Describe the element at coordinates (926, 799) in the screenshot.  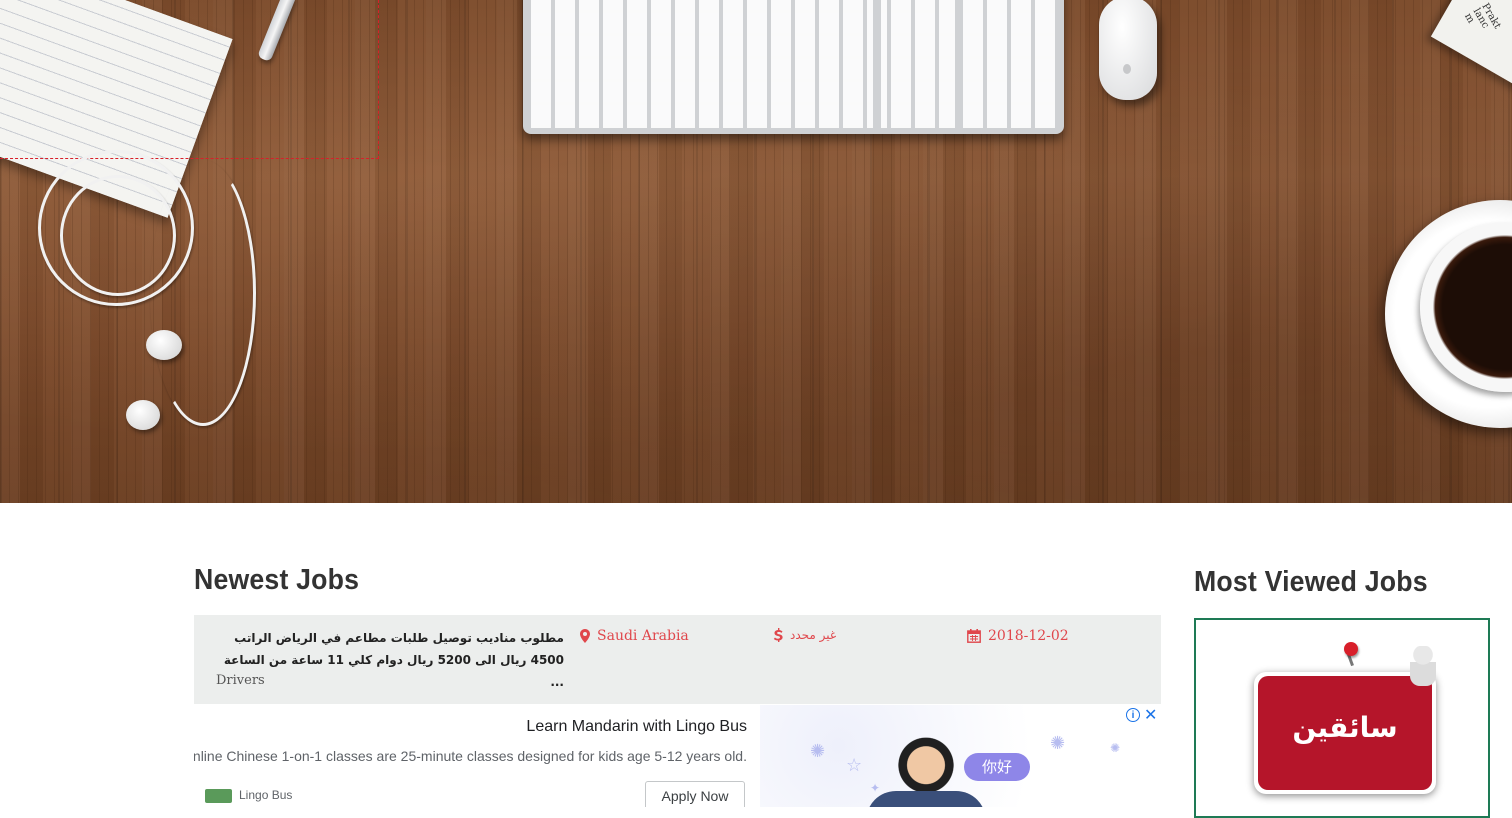
I see `ad-person-image` at that location.